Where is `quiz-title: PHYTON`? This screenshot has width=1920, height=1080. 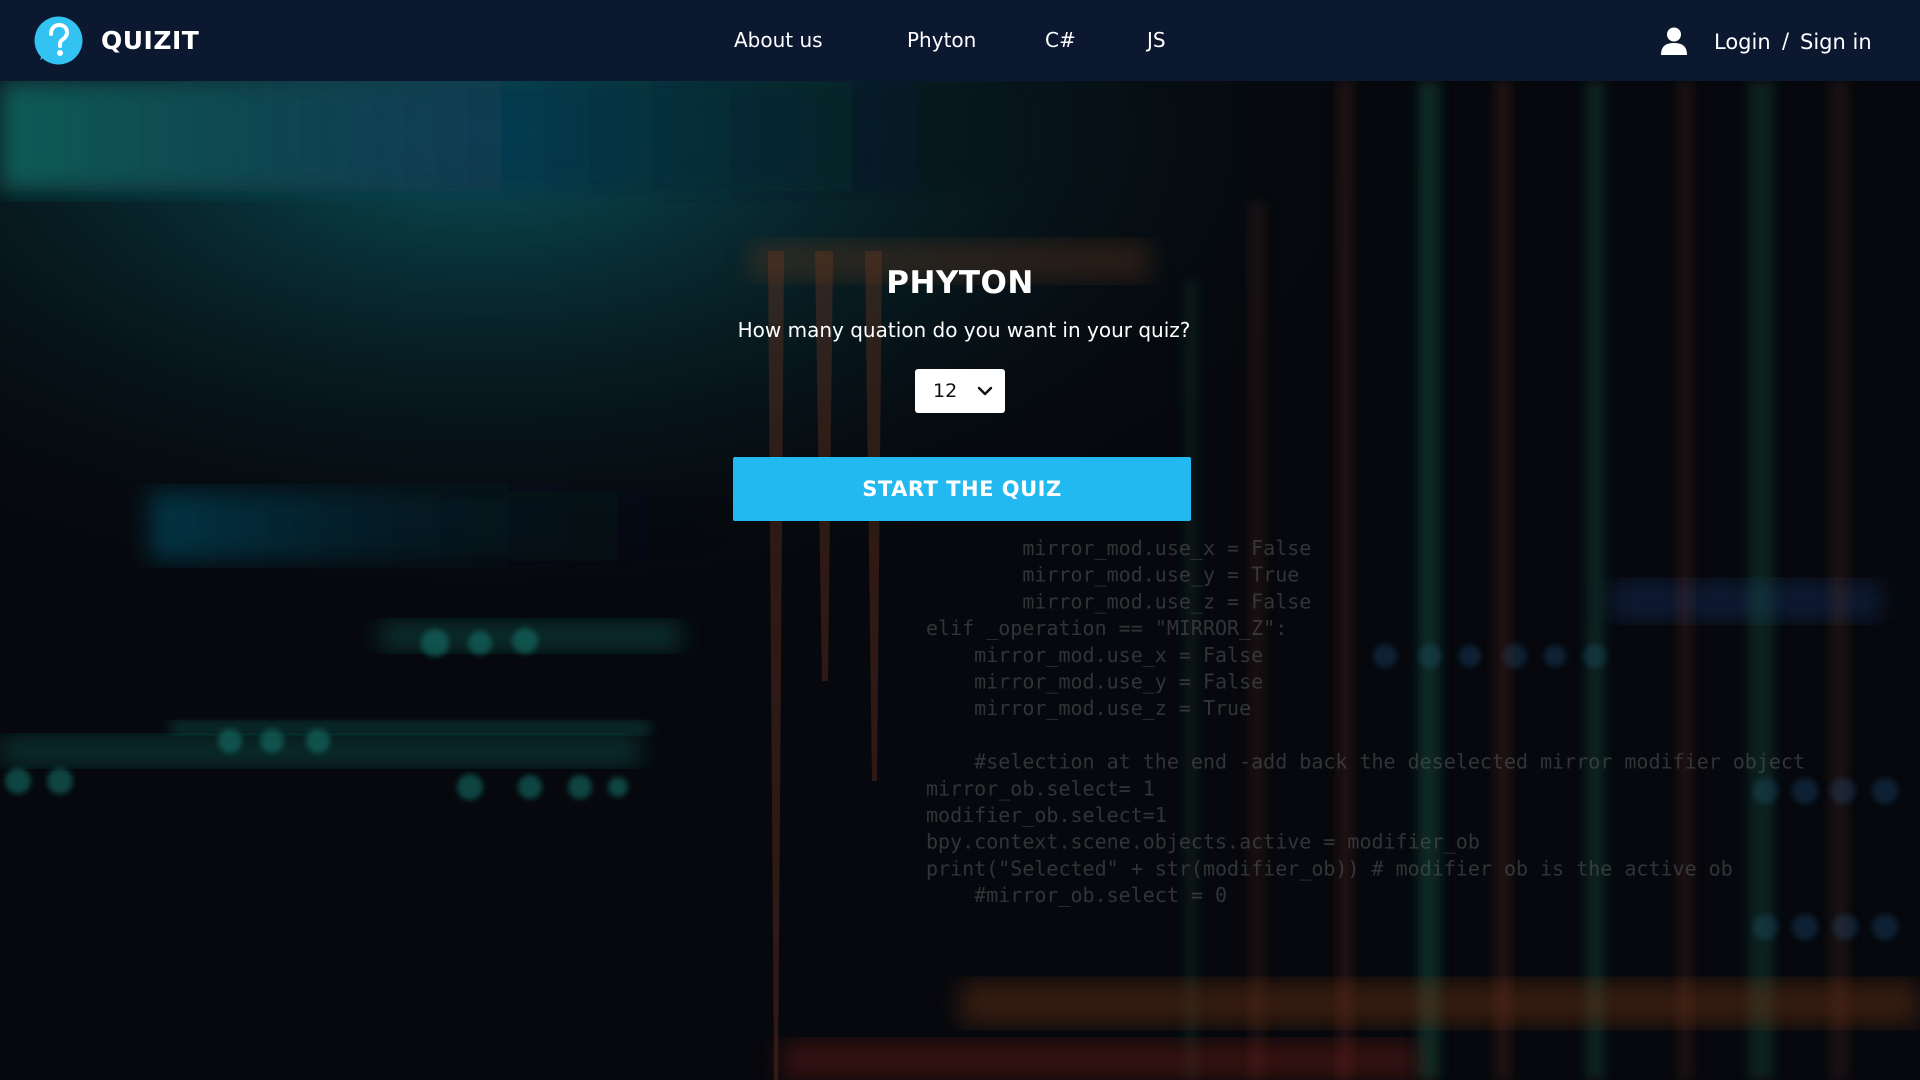
quiz-title: PHYTON is located at coordinates (960, 283).